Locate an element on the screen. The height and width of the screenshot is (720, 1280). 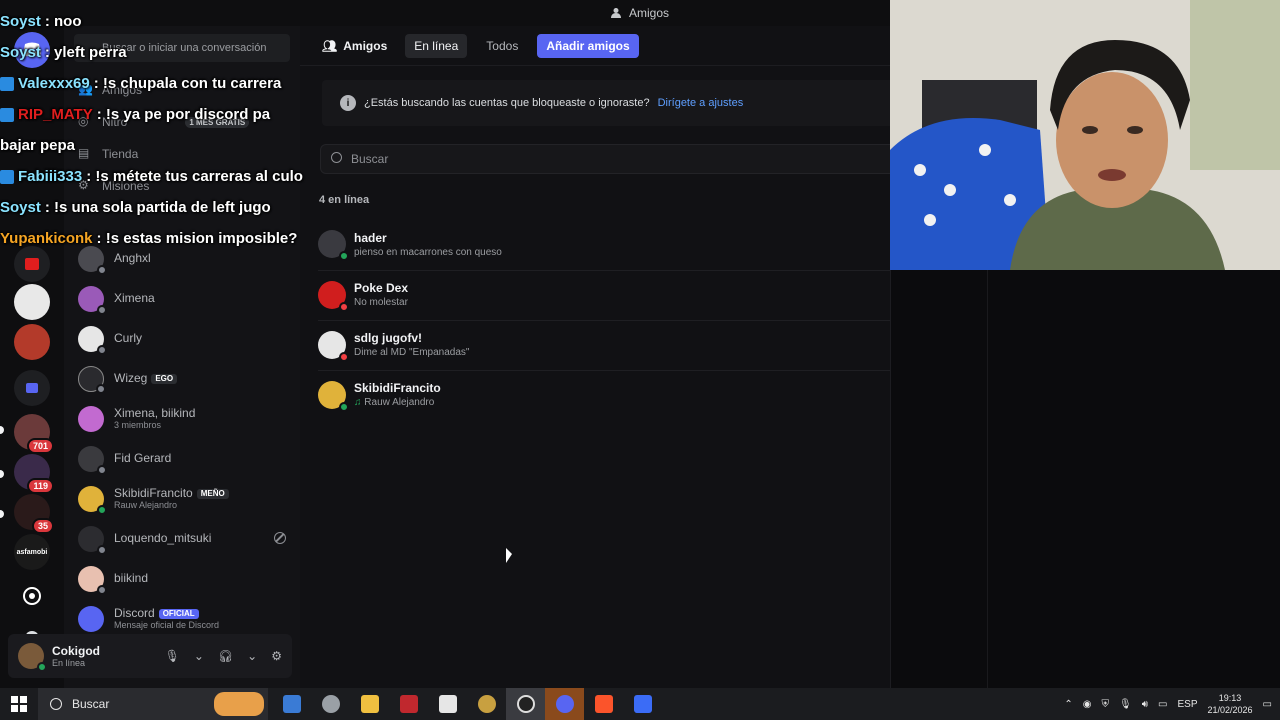
friend-row: hader pienso en macarrones con queso is located at coordinates (638, 244).